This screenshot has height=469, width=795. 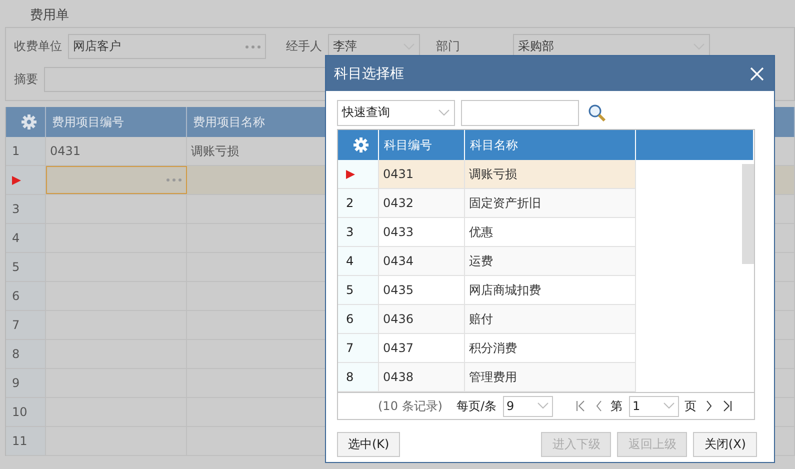 I want to click on form-field: 网店客户, so click(x=167, y=46).